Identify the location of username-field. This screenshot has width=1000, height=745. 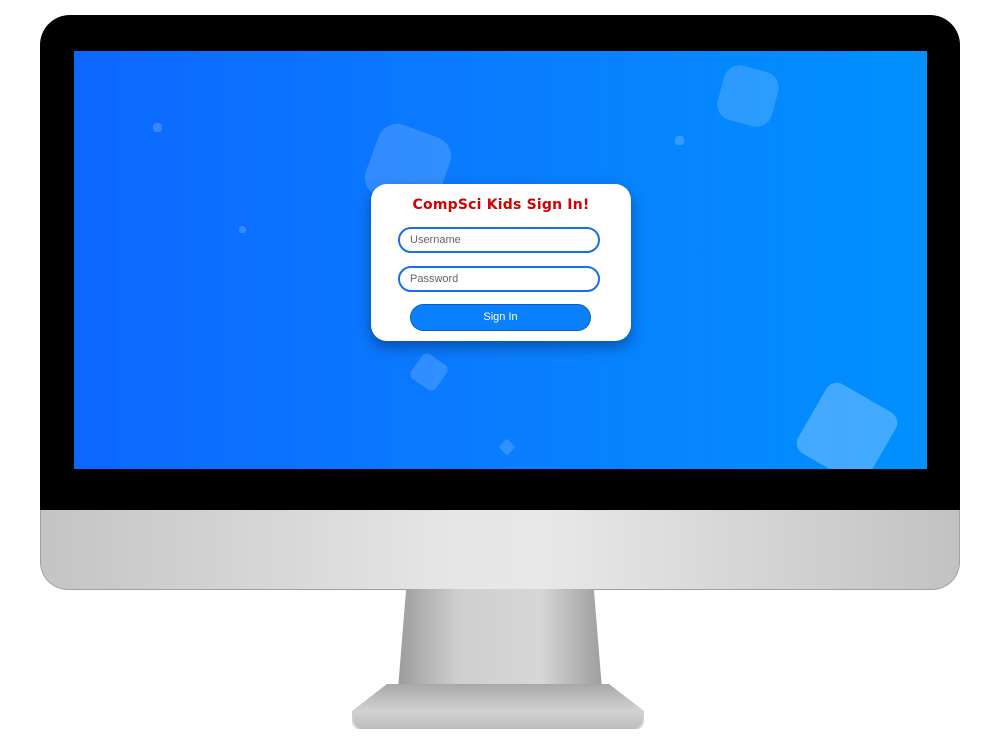
(499, 240).